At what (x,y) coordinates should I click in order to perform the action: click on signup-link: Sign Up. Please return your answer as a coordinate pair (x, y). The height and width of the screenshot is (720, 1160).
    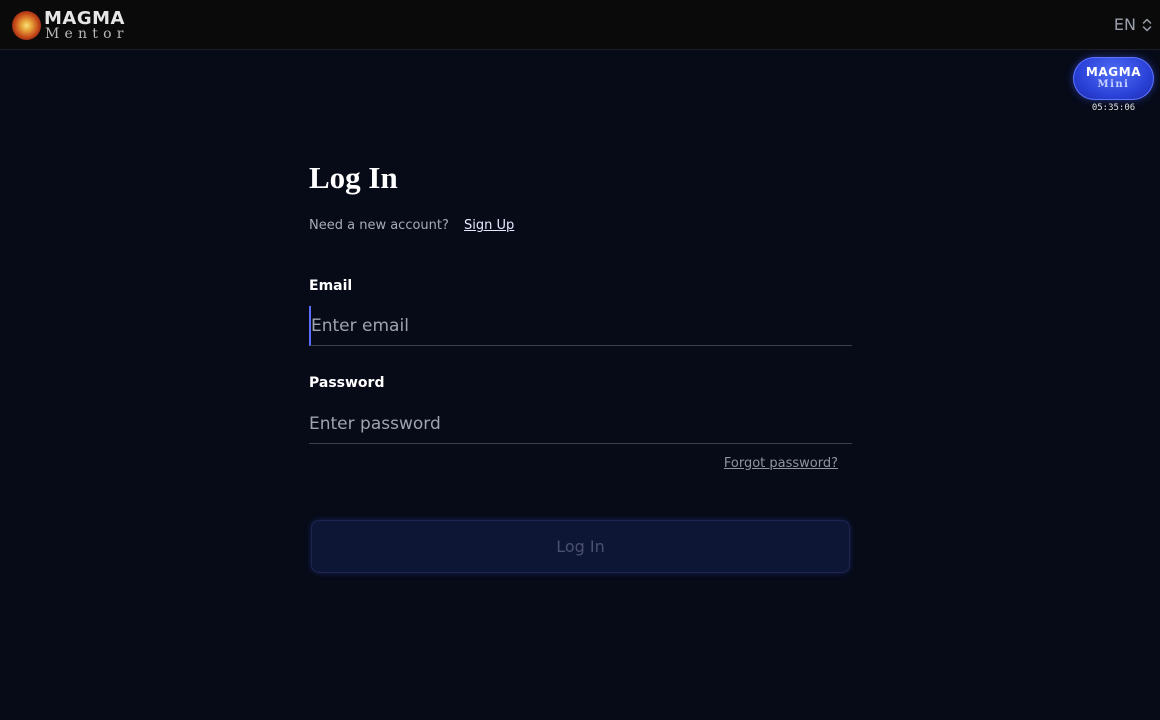
    Looking at the image, I should click on (489, 225).